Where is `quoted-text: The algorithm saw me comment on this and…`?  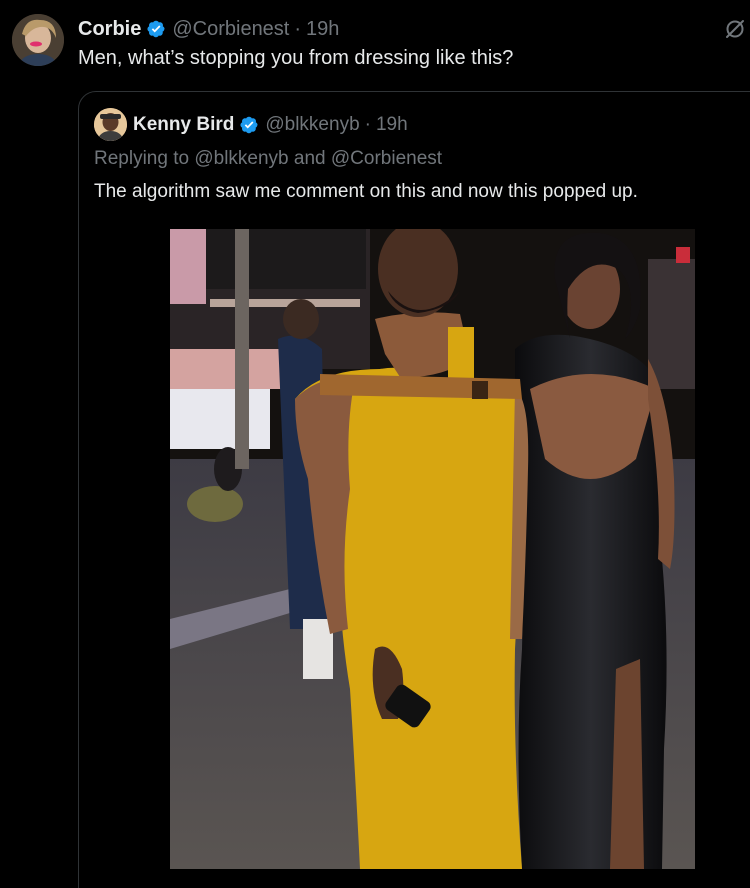 quoted-text: The algorithm saw me comment on this and… is located at coordinates (366, 191).